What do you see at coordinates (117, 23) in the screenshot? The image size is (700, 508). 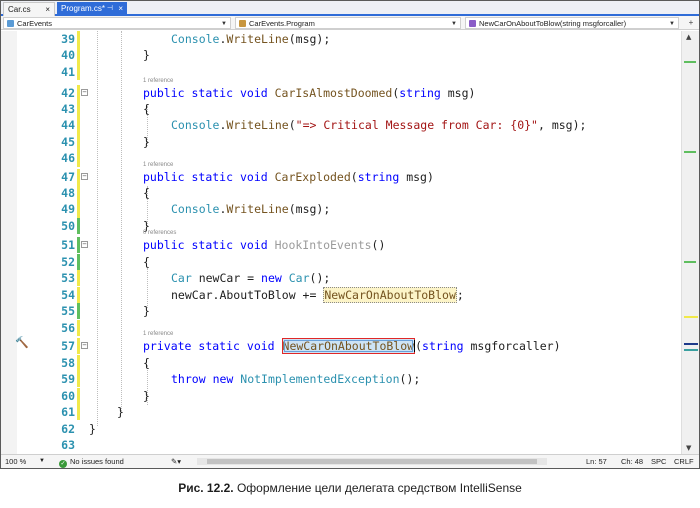 I see `project-dropdown: CarEvents ▼` at bounding box center [117, 23].